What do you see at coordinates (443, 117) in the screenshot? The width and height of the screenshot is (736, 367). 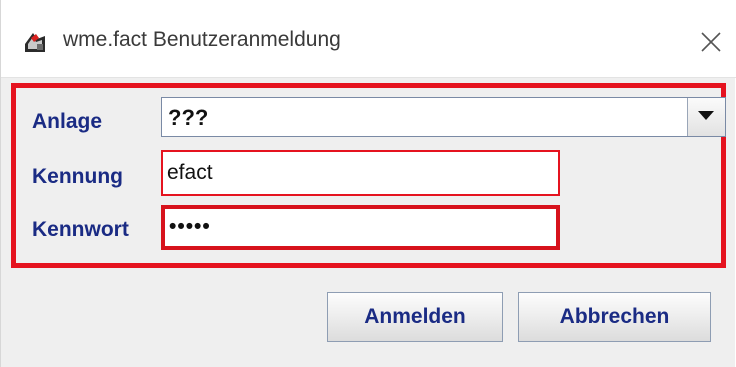 I see `anlage-dropdown: ???` at bounding box center [443, 117].